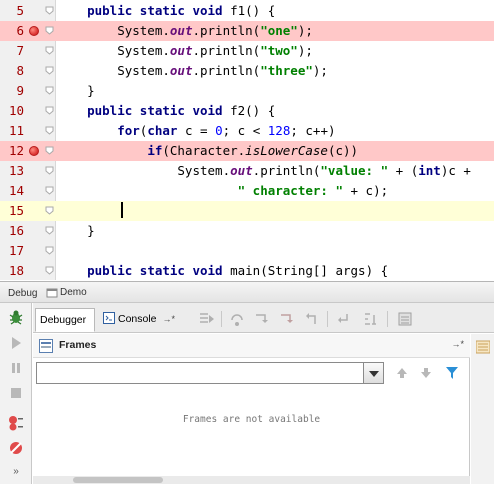 The image size is (494, 484). I want to click on step-out-icon, so click(312, 319).